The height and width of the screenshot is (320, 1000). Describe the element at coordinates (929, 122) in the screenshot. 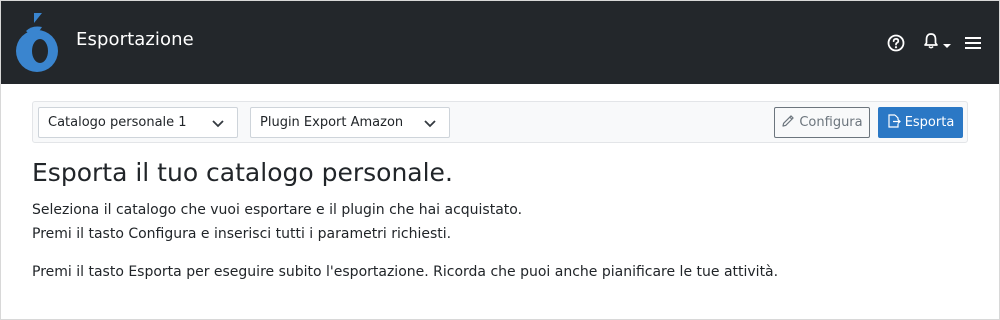

I see `export-button-label: Esporta` at that location.